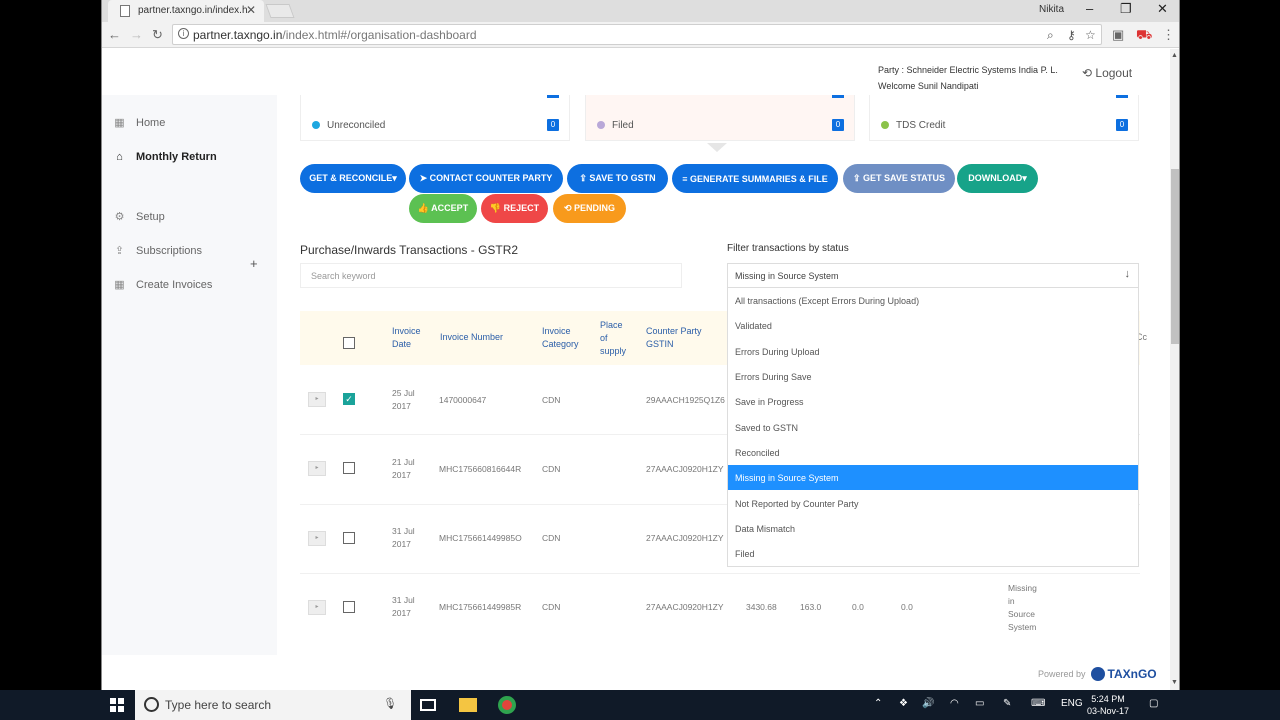 The image size is (1280, 720). I want to click on header-invoice-category: Invoice Category, so click(566, 338).